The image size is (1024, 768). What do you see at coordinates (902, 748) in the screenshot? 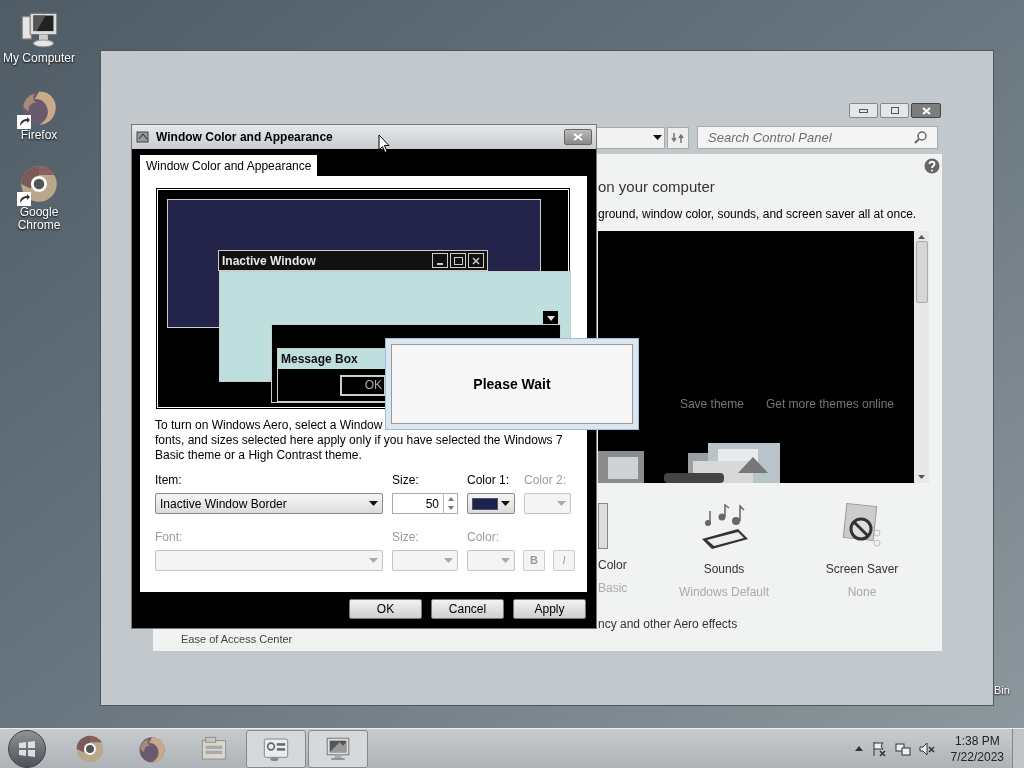
I see `network-icon` at bounding box center [902, 748].